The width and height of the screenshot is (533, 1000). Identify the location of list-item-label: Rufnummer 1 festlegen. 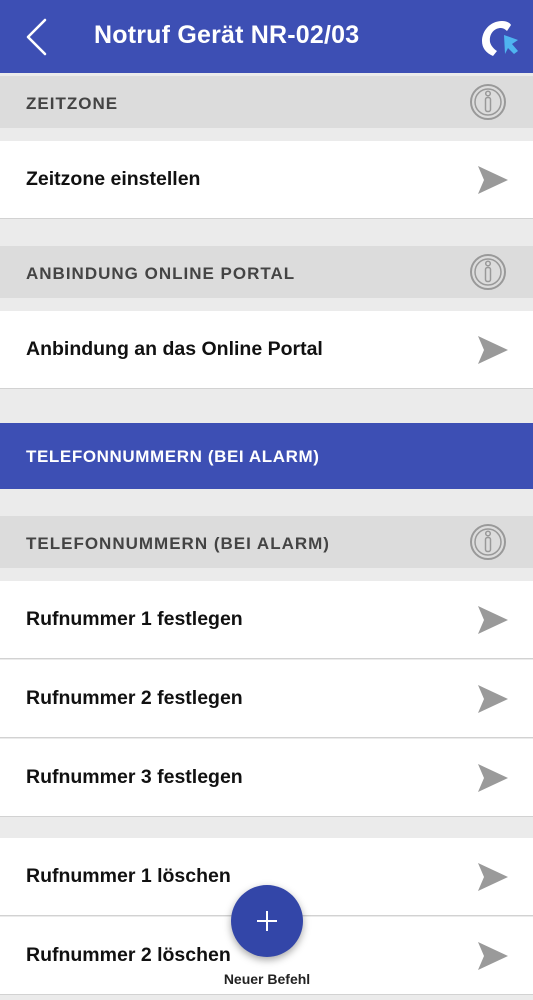
(134, 619).